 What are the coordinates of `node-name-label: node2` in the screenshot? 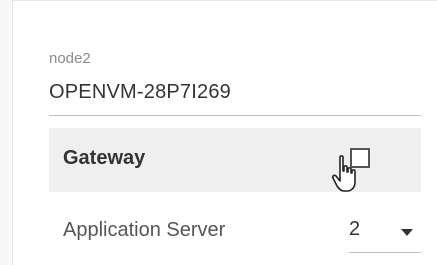 It's located at (70, 58).